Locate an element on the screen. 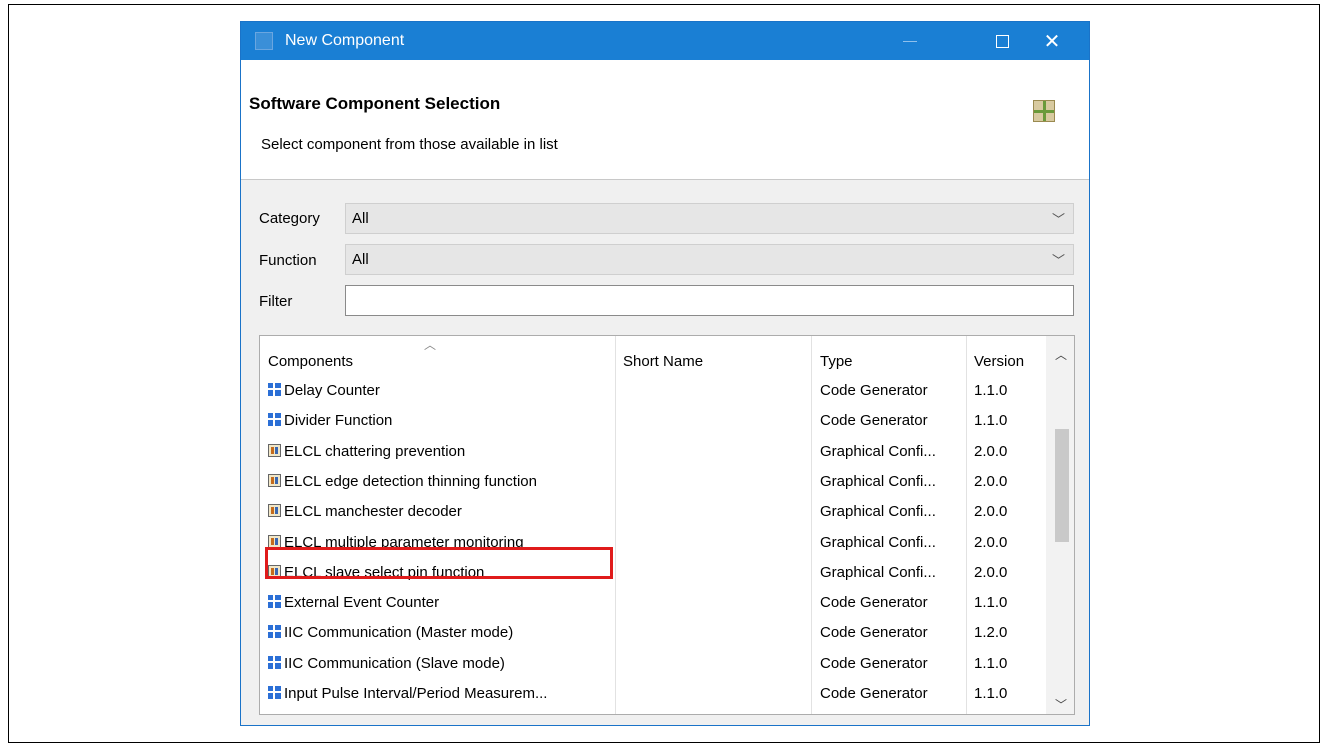  maximize-icon is located at coordinates (1002, 41).